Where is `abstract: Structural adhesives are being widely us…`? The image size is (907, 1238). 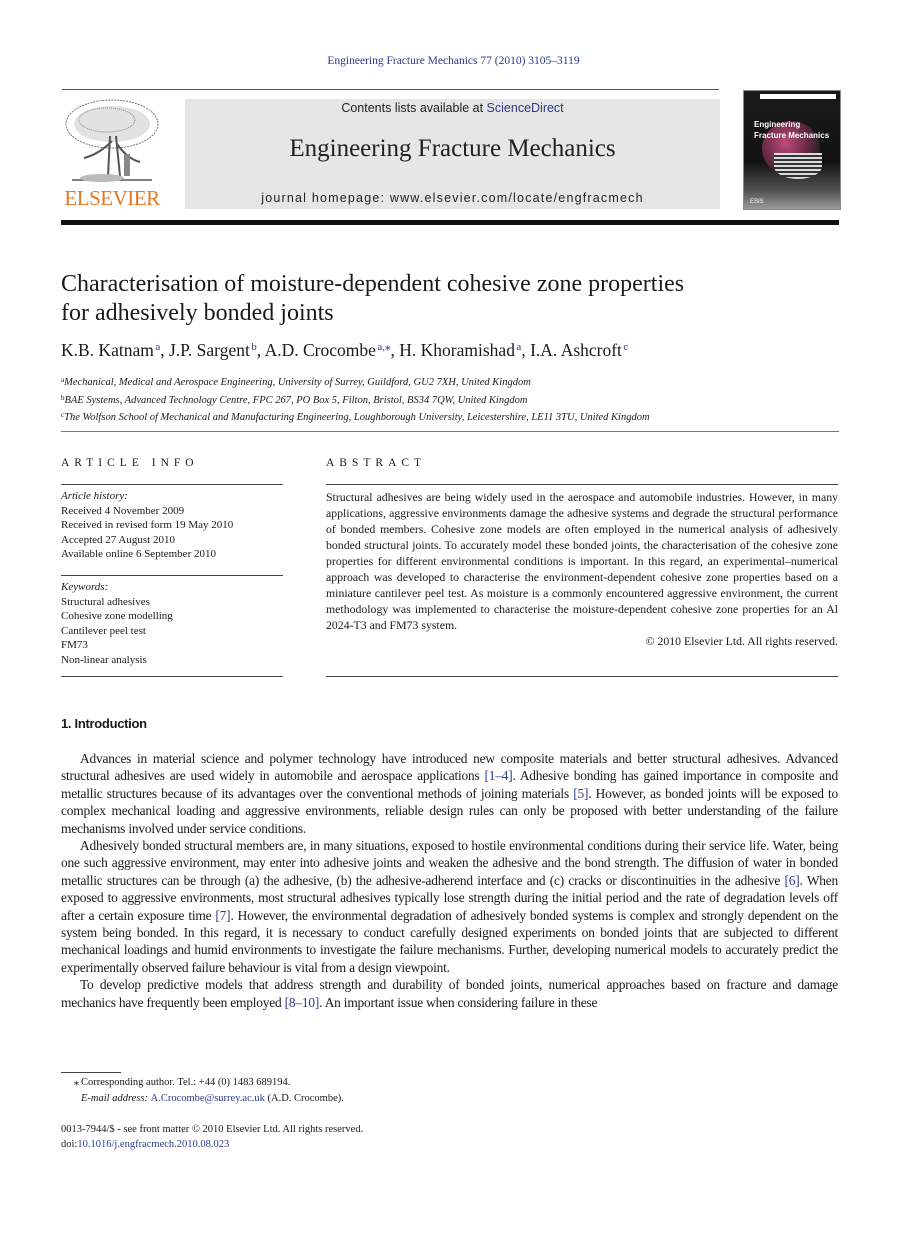 abstract: Structural adhesives are being widely us… is located at coordinates (582, 569).